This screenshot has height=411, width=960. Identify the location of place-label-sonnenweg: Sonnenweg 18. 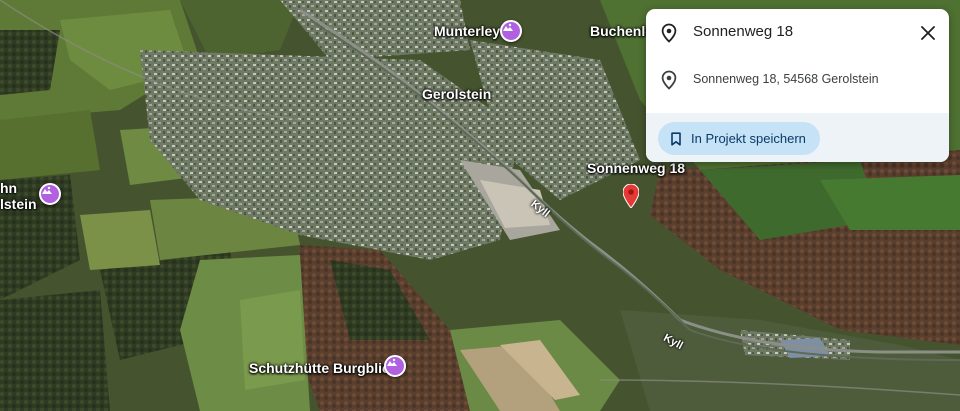
(636, 168).